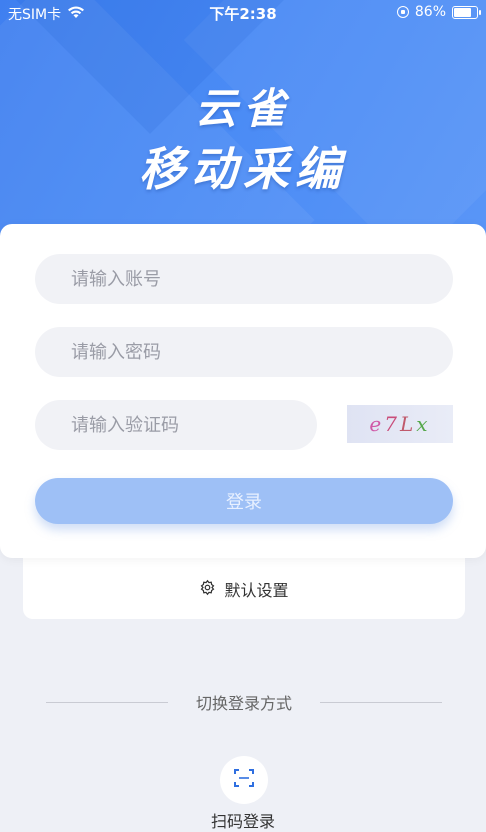  I want to click on app-title-line1: 云雀, so click(242, 108).